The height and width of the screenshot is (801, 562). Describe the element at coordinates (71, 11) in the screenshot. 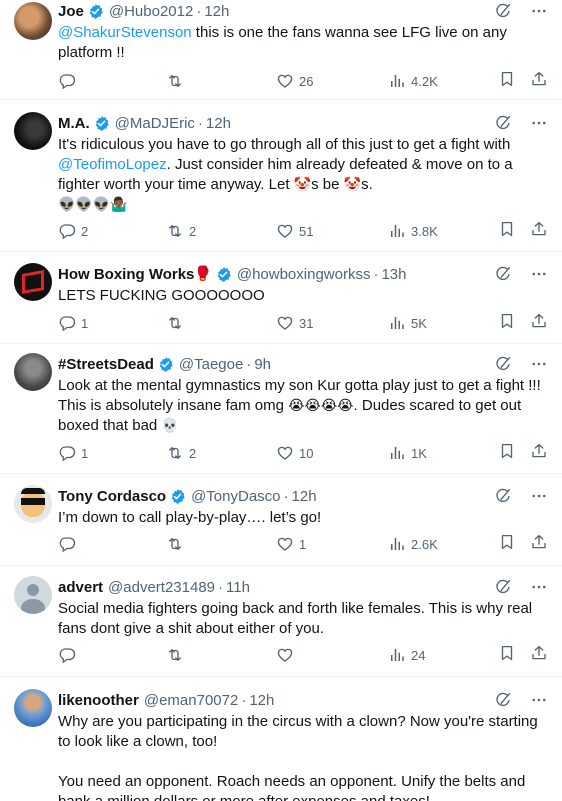

I see `author-name: Joe` at that location.